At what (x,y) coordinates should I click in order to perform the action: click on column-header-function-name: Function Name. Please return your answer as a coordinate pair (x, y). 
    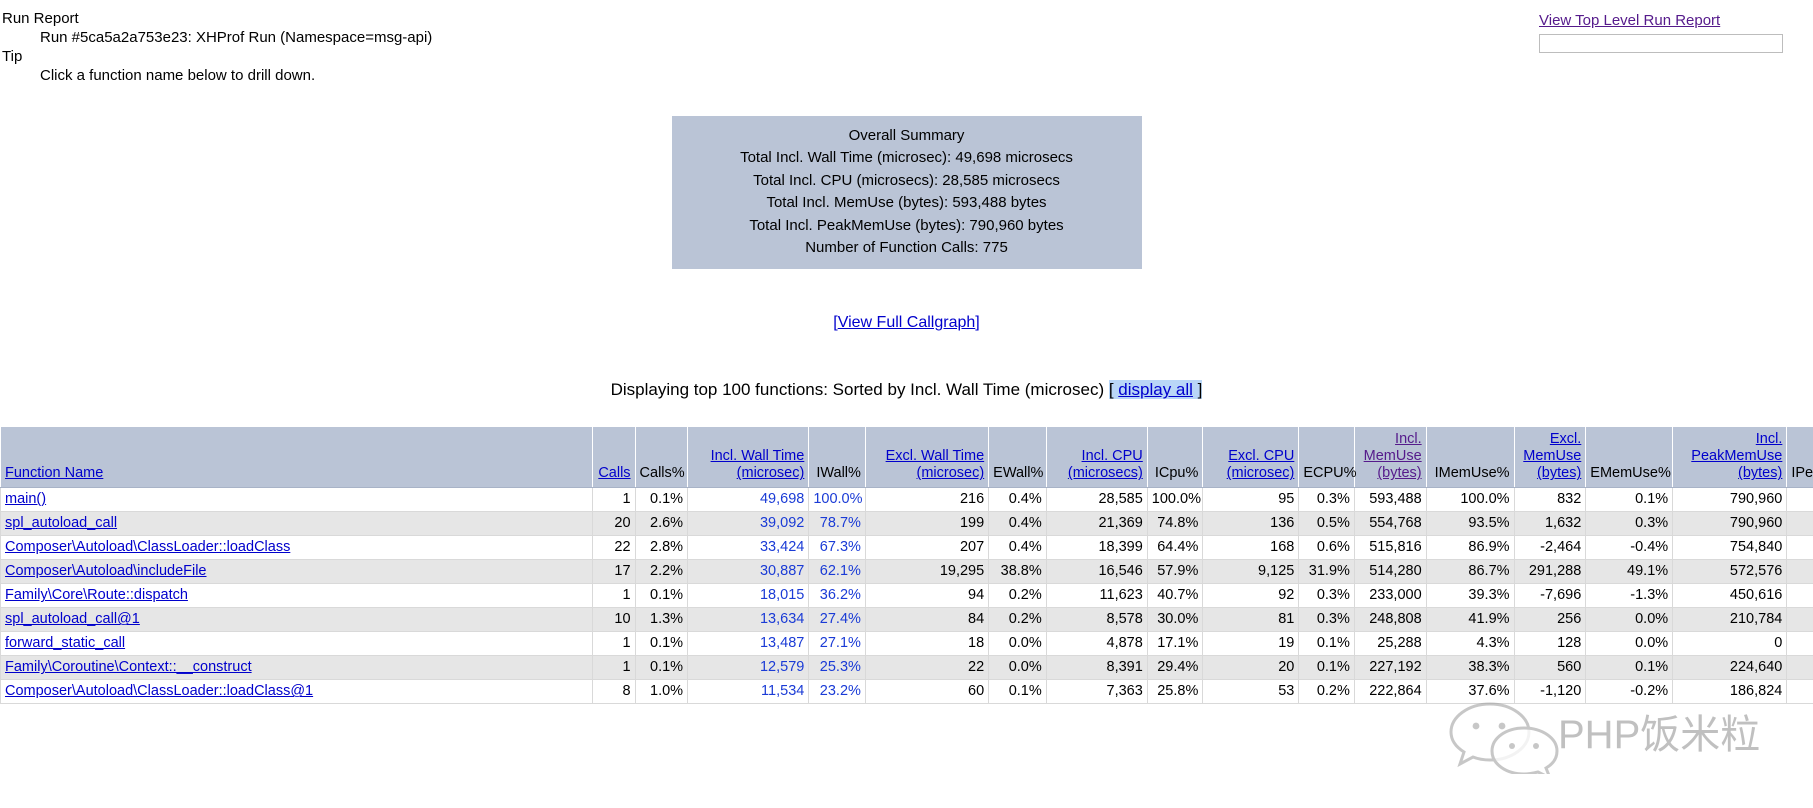
    Looking at the image, I should click on (297, 457).